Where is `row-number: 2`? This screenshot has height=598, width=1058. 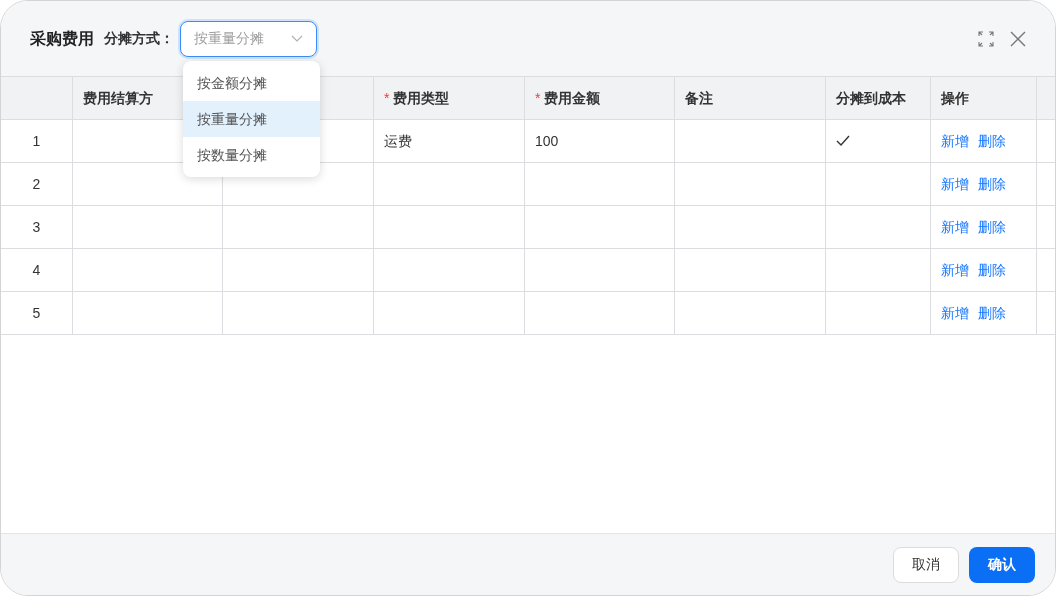 row-number: 2 is located at coordinates (36, 184).